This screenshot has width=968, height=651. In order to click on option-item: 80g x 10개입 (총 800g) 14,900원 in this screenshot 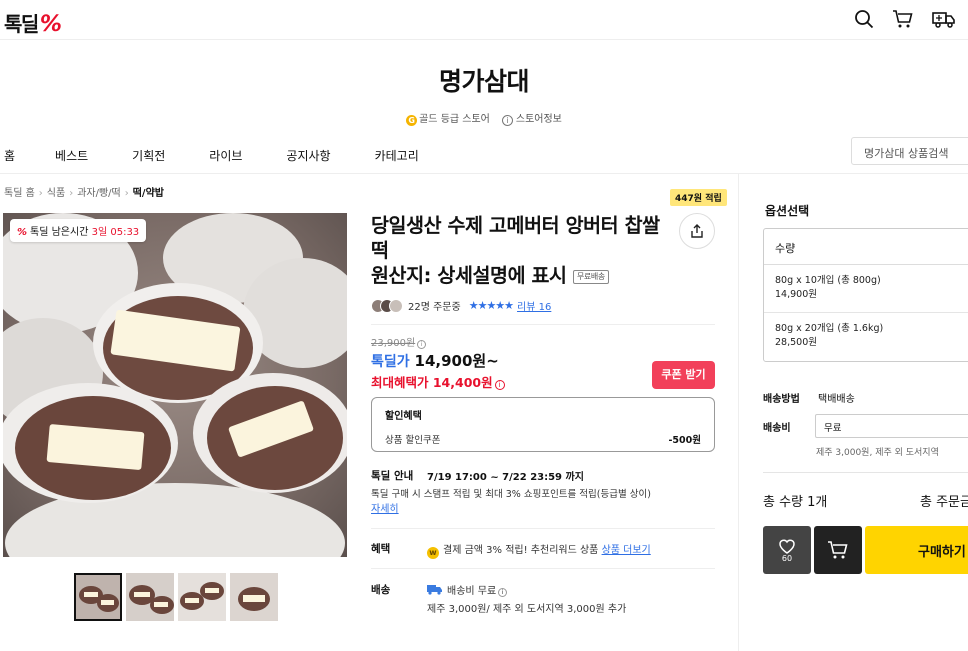, I will do `click(828, 288)`.